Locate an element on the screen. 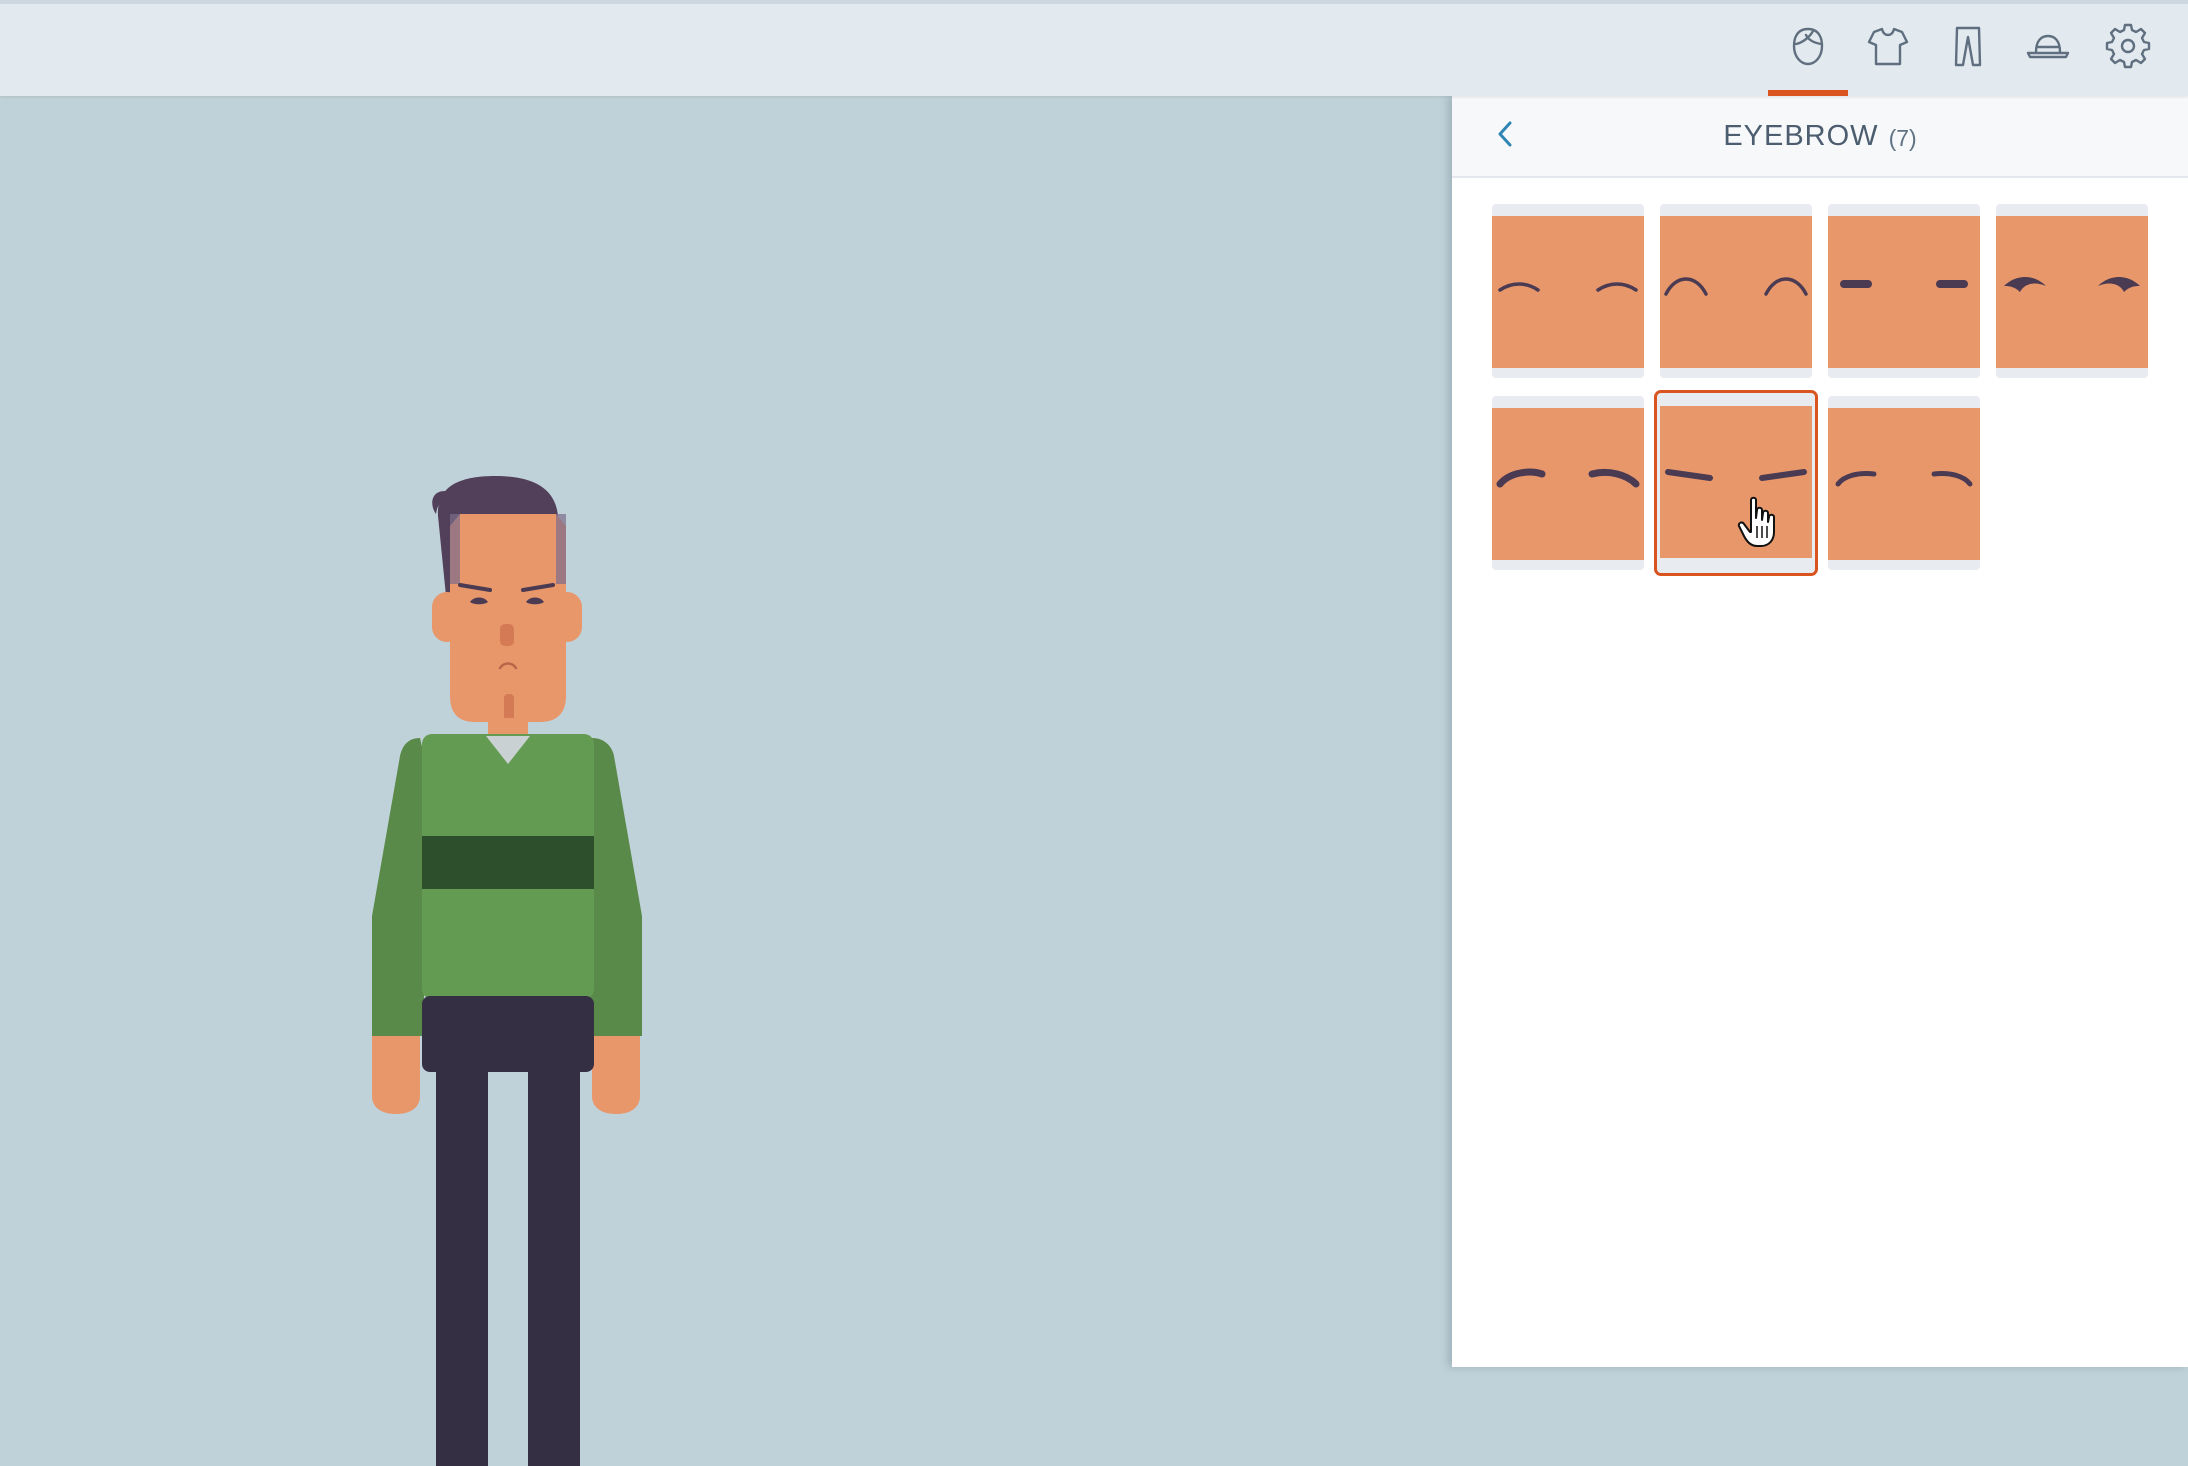 This screenshot has height=1466, width=2188. shirt-icon is located at coordinates (1888, 48).